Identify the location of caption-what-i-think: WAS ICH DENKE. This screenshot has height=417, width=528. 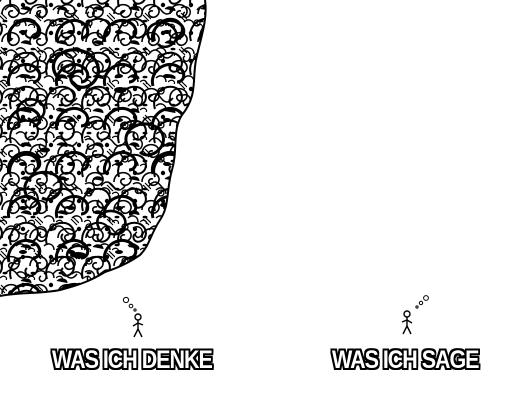
(132, 360).